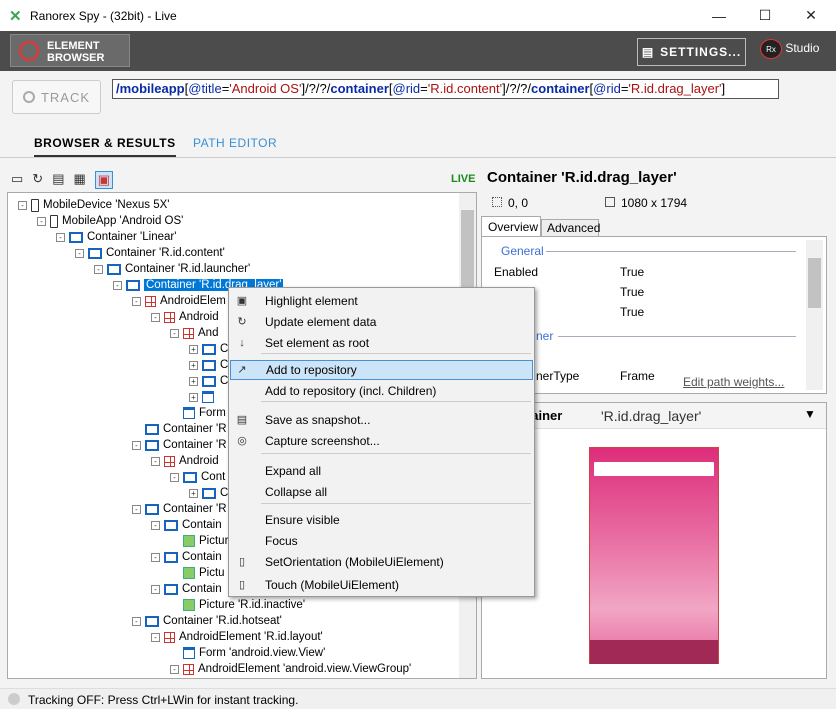  I want to click on properties-scrollbar-thumb, so click(814, 283).